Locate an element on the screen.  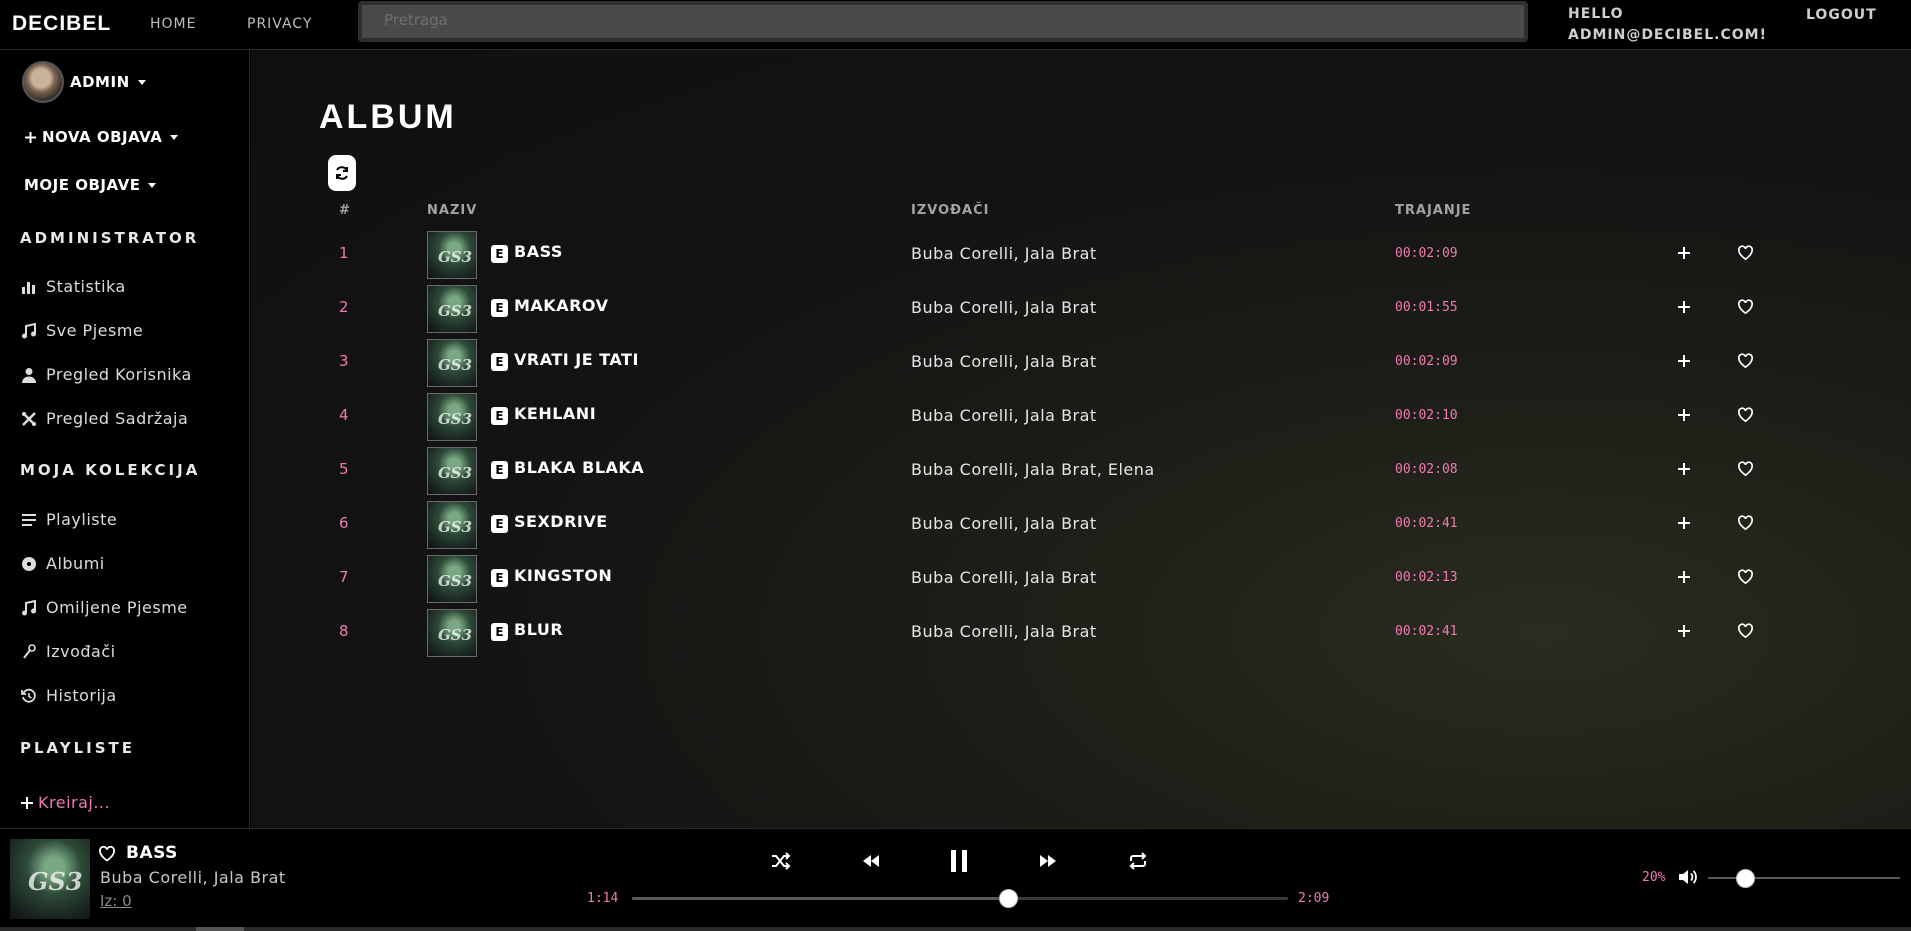
repeat-button is located at coordinates (1138, 861).